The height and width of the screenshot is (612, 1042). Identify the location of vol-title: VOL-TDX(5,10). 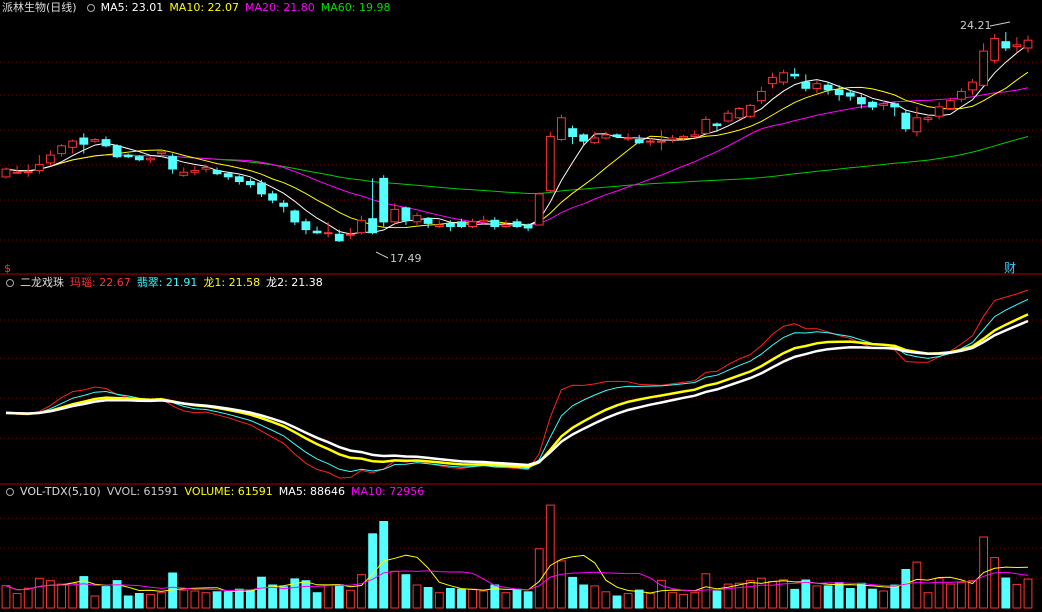
(60, 491).